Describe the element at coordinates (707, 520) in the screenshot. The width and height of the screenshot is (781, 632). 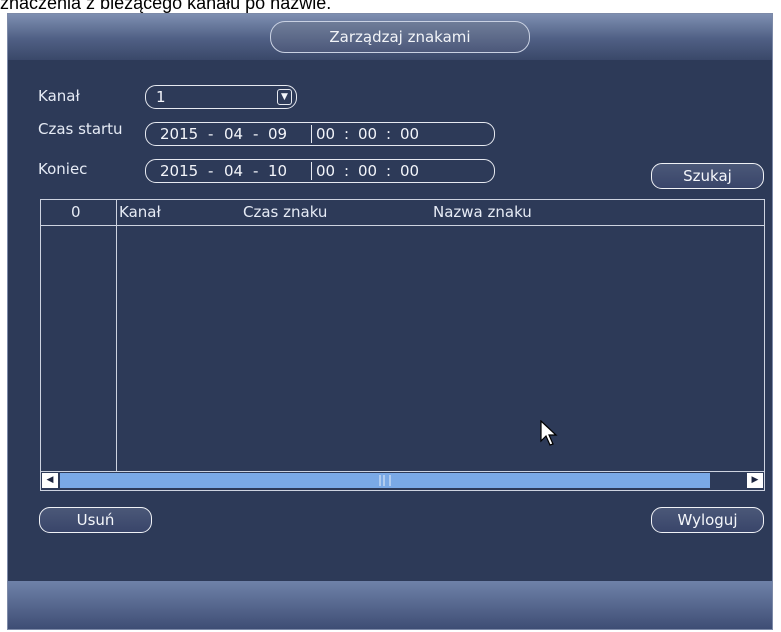
I see `logout-button: Wyloguj` at that location.